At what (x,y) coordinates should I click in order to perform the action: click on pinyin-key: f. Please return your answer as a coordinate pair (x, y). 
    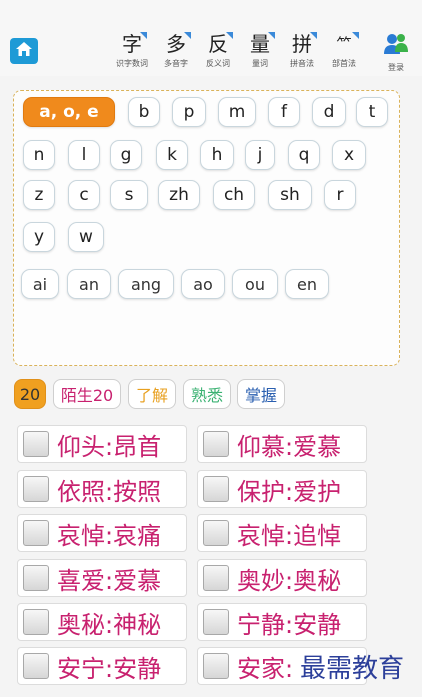
    Looking at the image, I should click on (284, 112).